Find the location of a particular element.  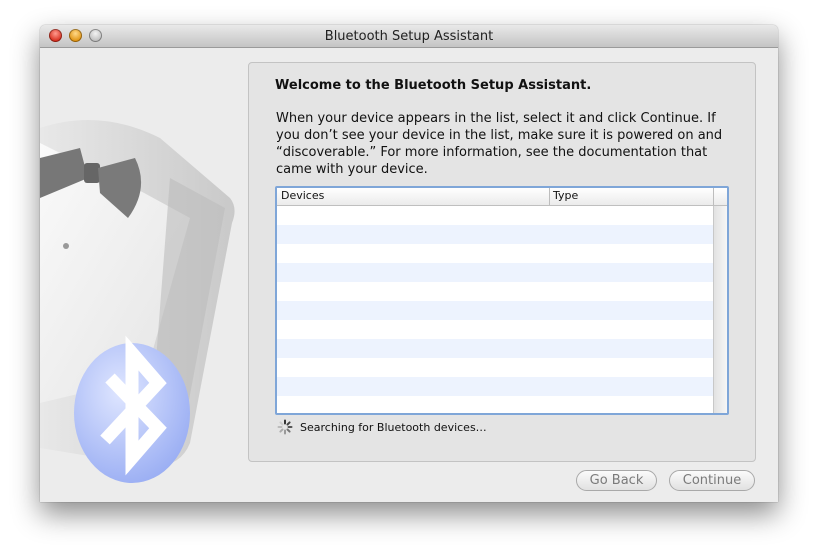

column-header-devices: Devices is located at coordinates (302, 195).